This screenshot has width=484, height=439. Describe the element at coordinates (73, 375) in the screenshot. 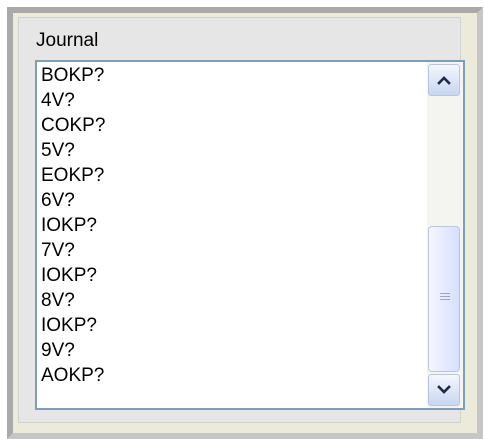

I see `list-item: AOKP?` at that location.